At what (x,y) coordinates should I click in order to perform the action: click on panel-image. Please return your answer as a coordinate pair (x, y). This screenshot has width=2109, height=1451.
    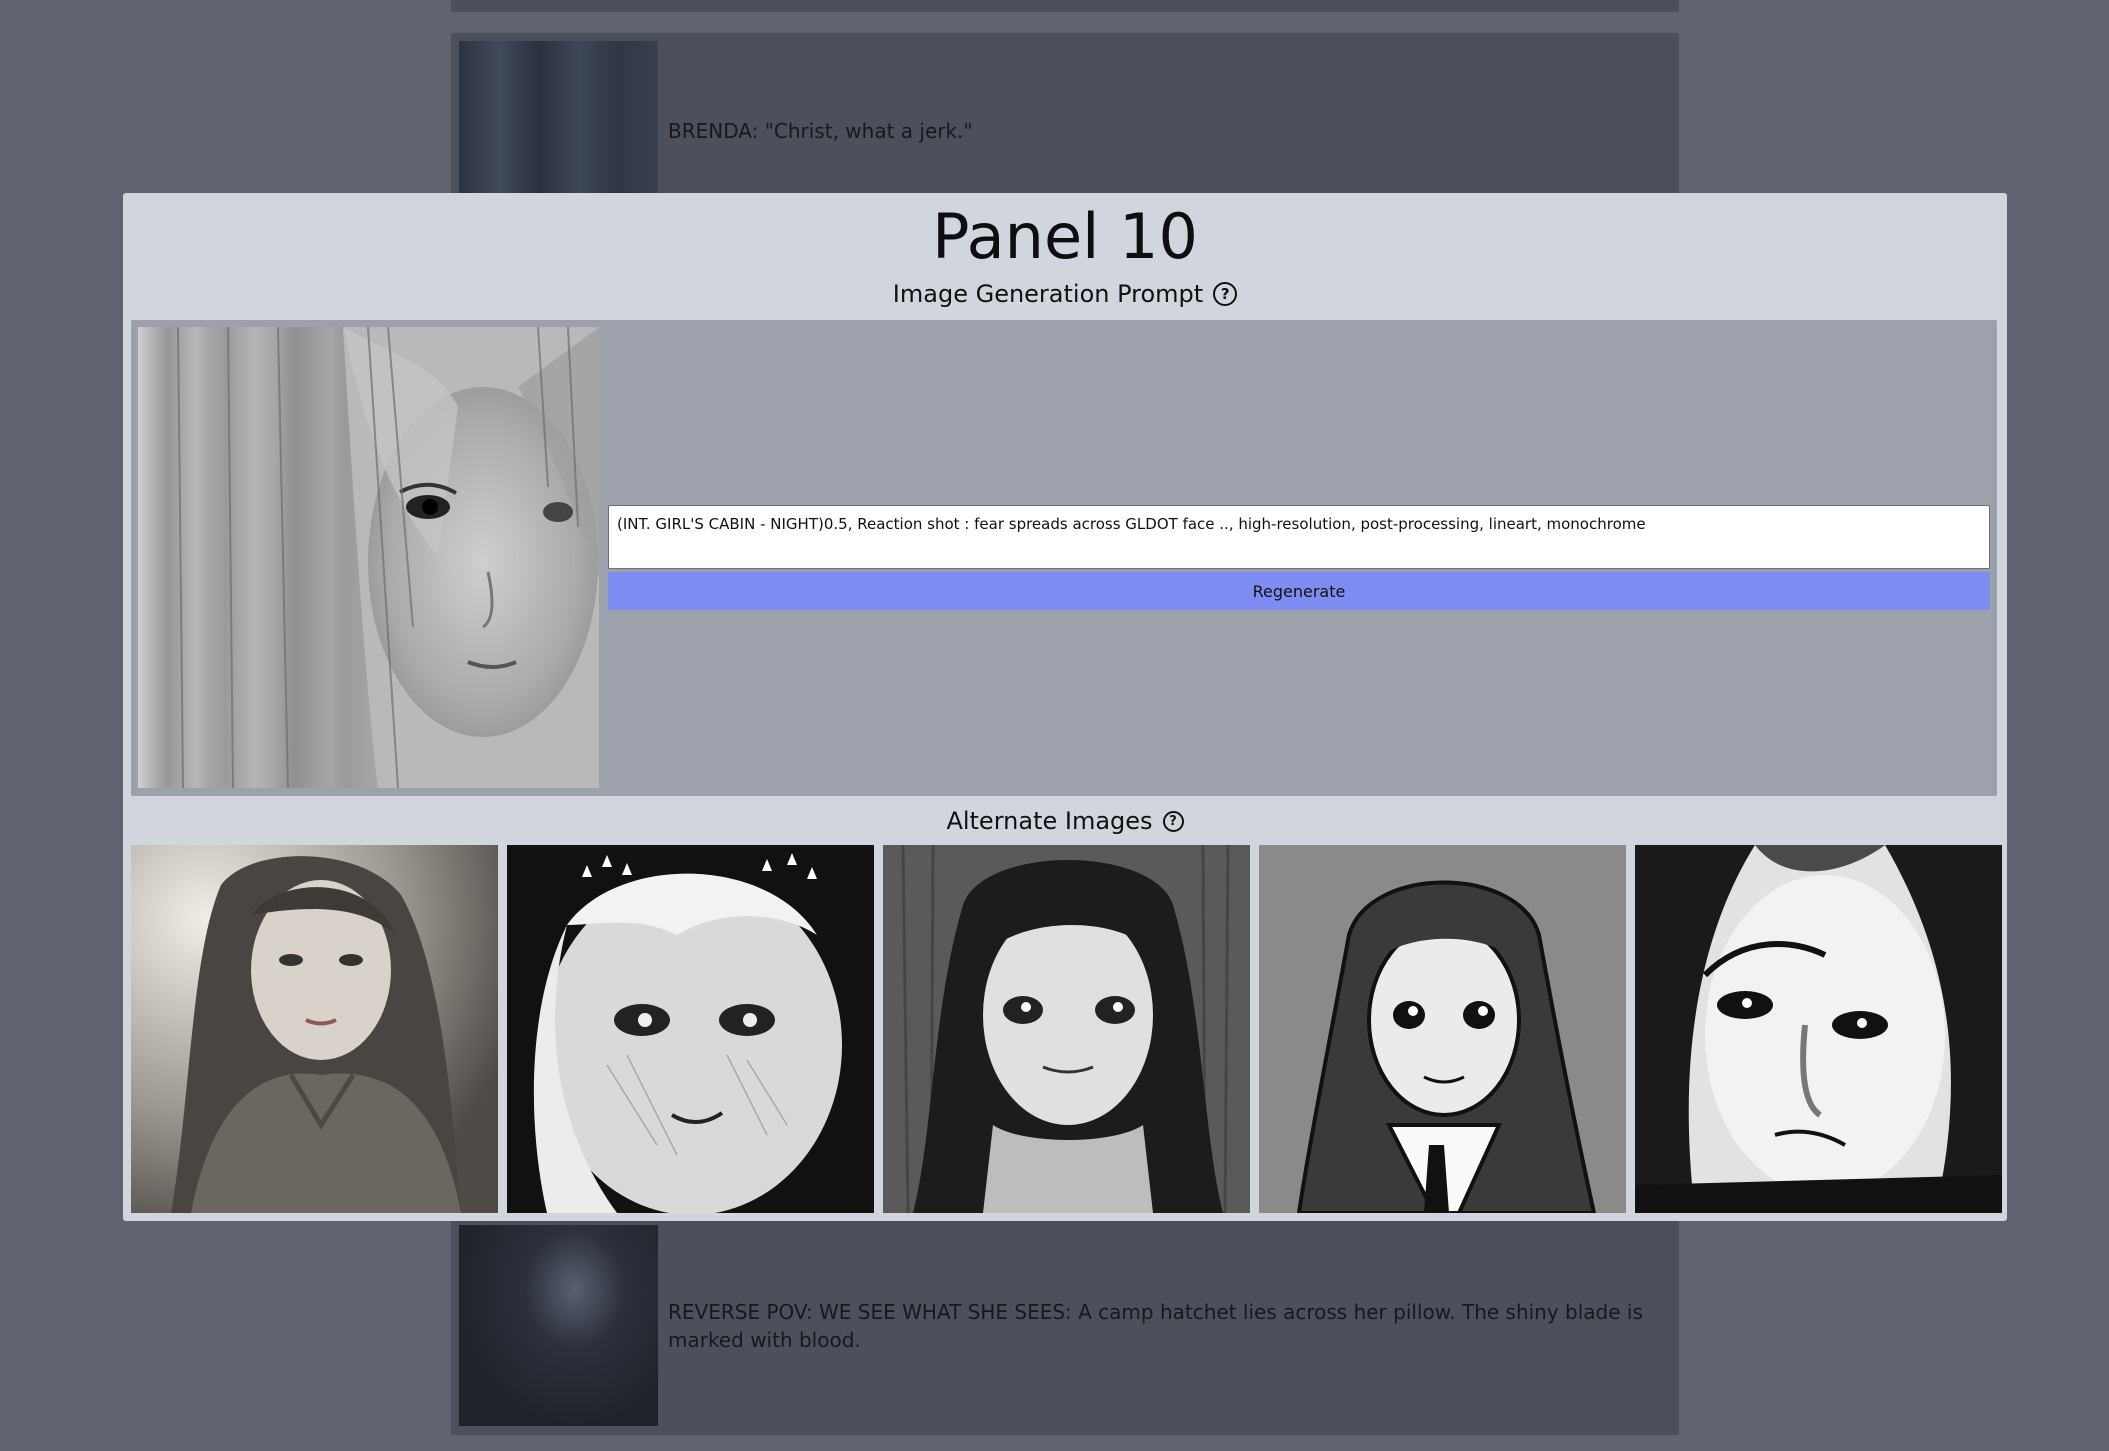
    Looking at the image, I should click on (368, 557).